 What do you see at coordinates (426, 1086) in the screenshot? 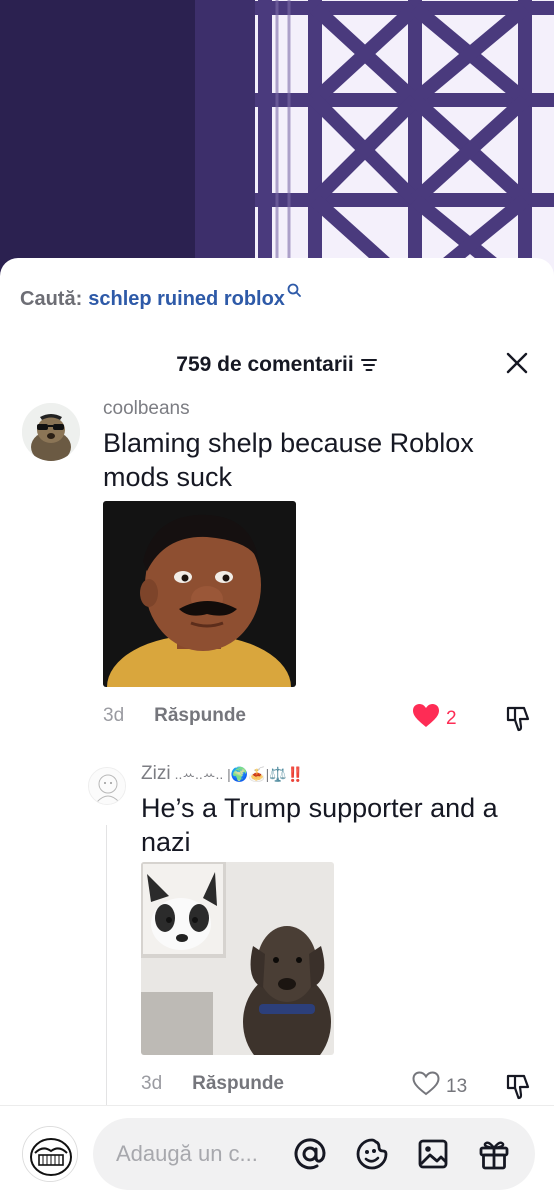
I see `heart-outline-icon` at bounding box center [426, 1086].